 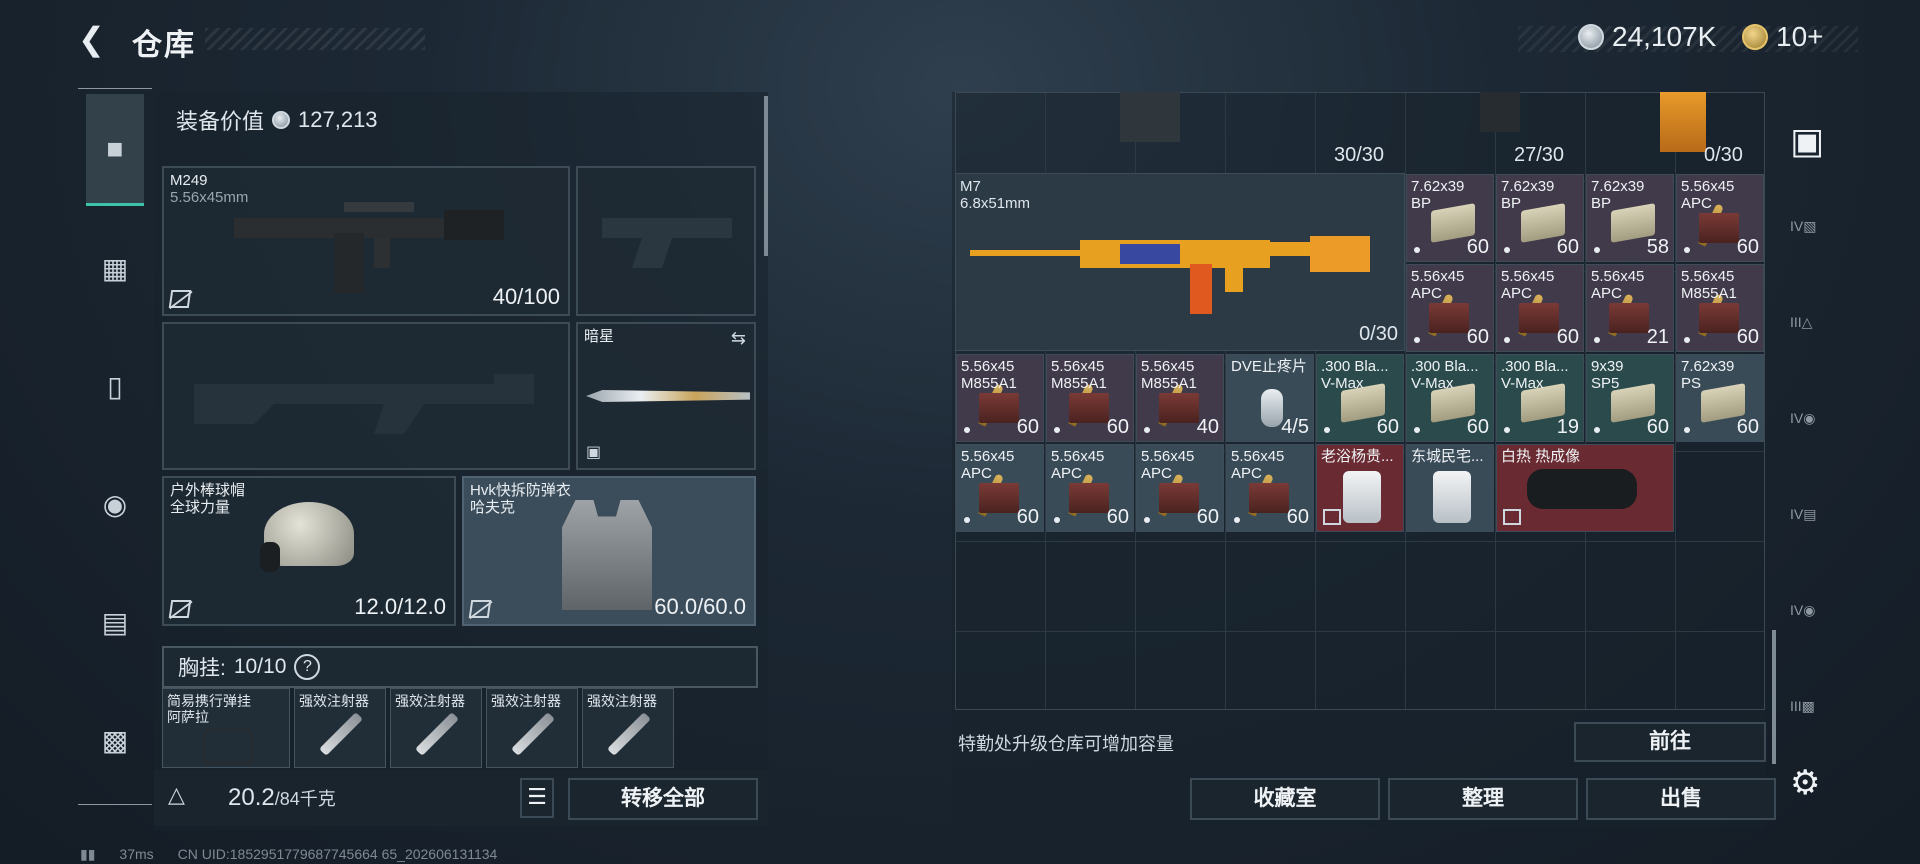 What do you see at coordinates (1540, 398) in the screenshot?
I see `stash-item: .300 Bla... V-Max 19` at bounding box center [1540, 398].